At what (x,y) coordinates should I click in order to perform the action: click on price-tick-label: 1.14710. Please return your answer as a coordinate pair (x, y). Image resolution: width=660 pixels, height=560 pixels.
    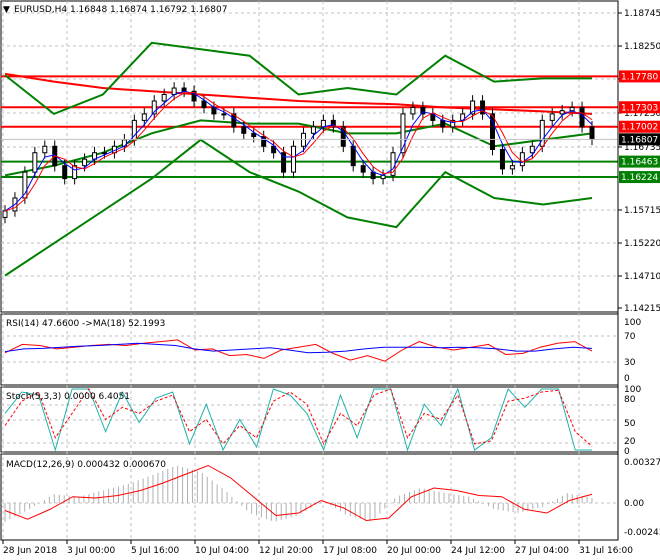
    Looking at the image, I should click on (642, 277).